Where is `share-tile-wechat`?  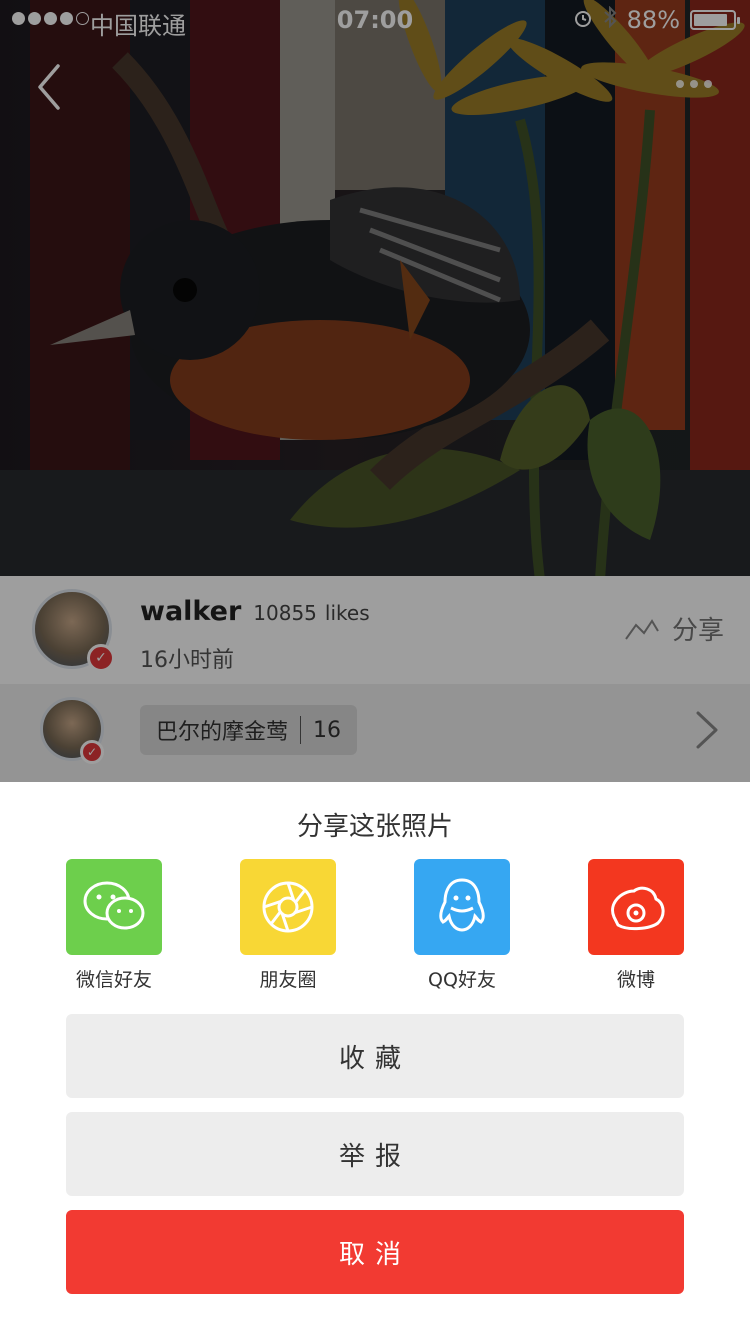 share-tile-wechat is located at coordinates (114, 907).